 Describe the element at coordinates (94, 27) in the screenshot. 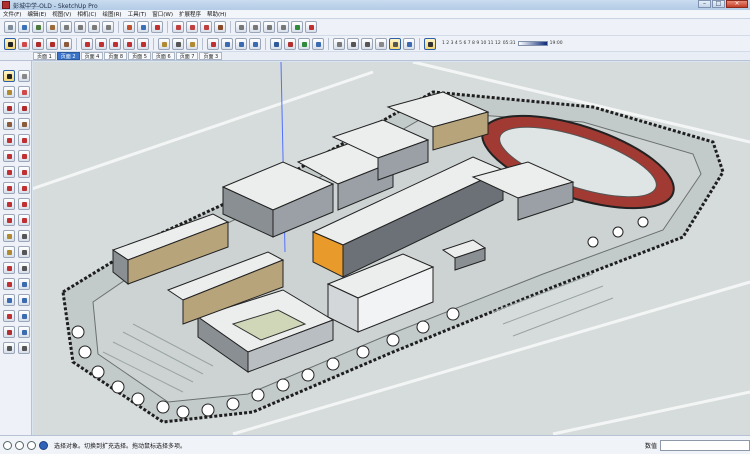

I see `back-view-icon` at that location.